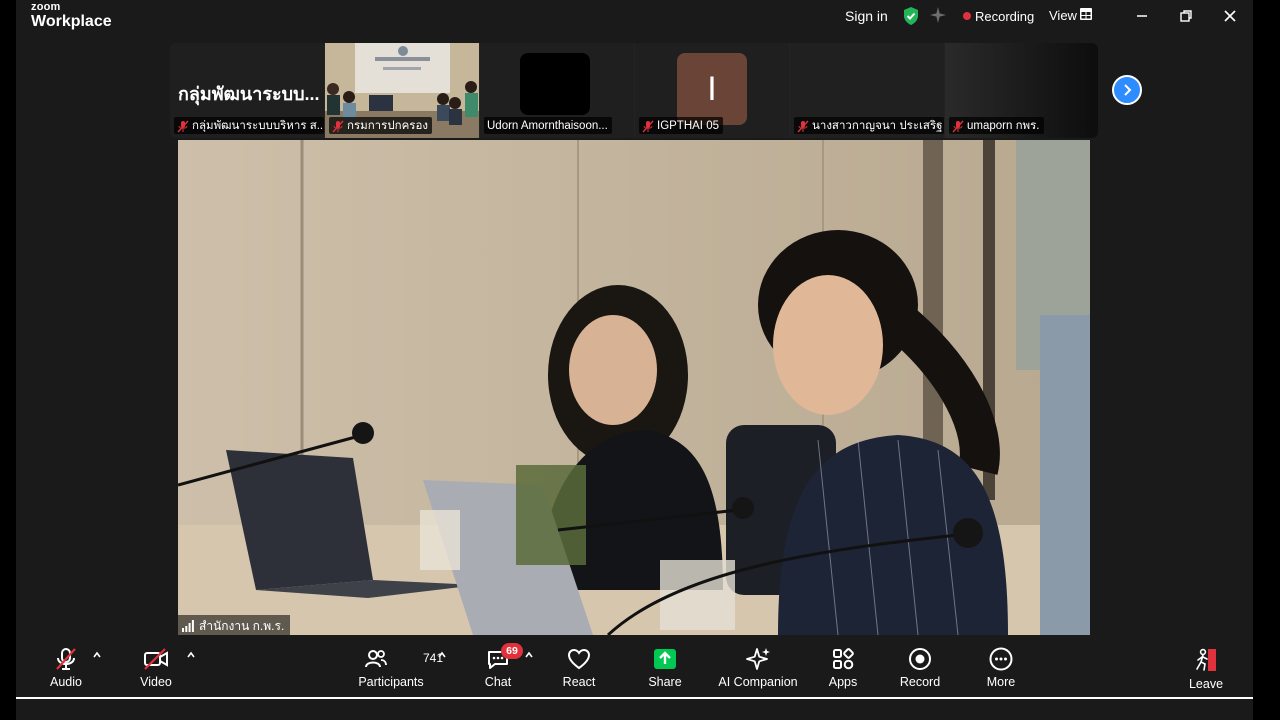  What do you see at coordinates (66, 682) in the screenshot?
I see `audio-label: Audio` at bounding box center [66, 682].